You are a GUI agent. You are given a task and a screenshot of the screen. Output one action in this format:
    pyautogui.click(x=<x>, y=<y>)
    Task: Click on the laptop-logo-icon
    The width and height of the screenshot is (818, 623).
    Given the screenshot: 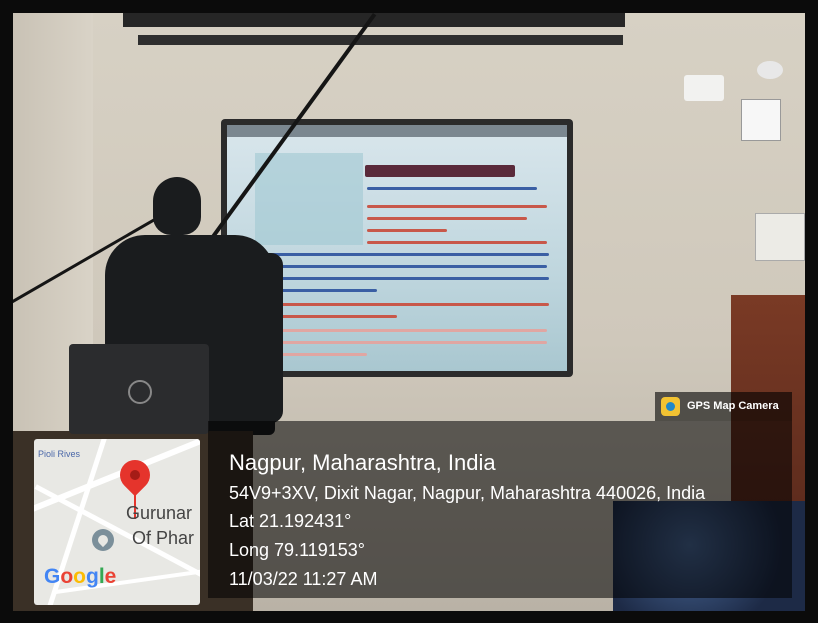 What is the action you would take?
    pyautogui.click(x=140, y=392)
    